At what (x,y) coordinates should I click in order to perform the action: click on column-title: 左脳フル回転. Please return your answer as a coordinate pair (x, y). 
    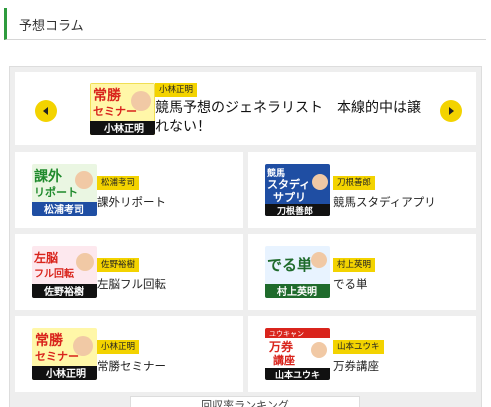
    Looking at the image, I should click on (131, 284).